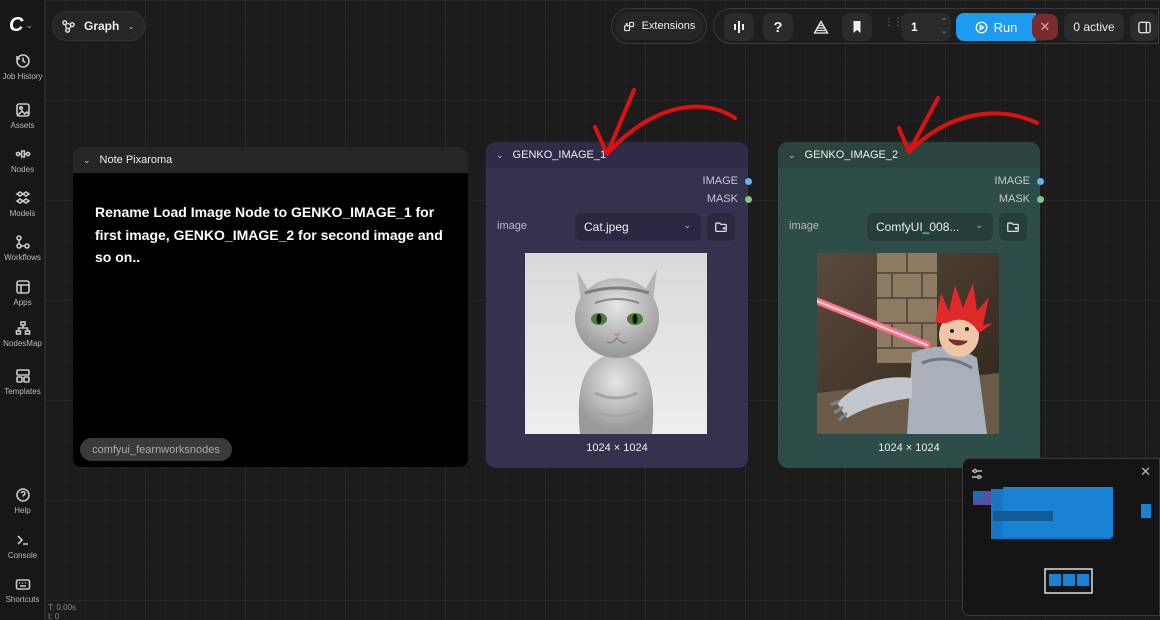 This screenshot has width=1160, height=620. What do you see at coordinates (22, 510) in the screenshot?
I see `sidebar-item-label: Help` at bounding box center [22, 510].